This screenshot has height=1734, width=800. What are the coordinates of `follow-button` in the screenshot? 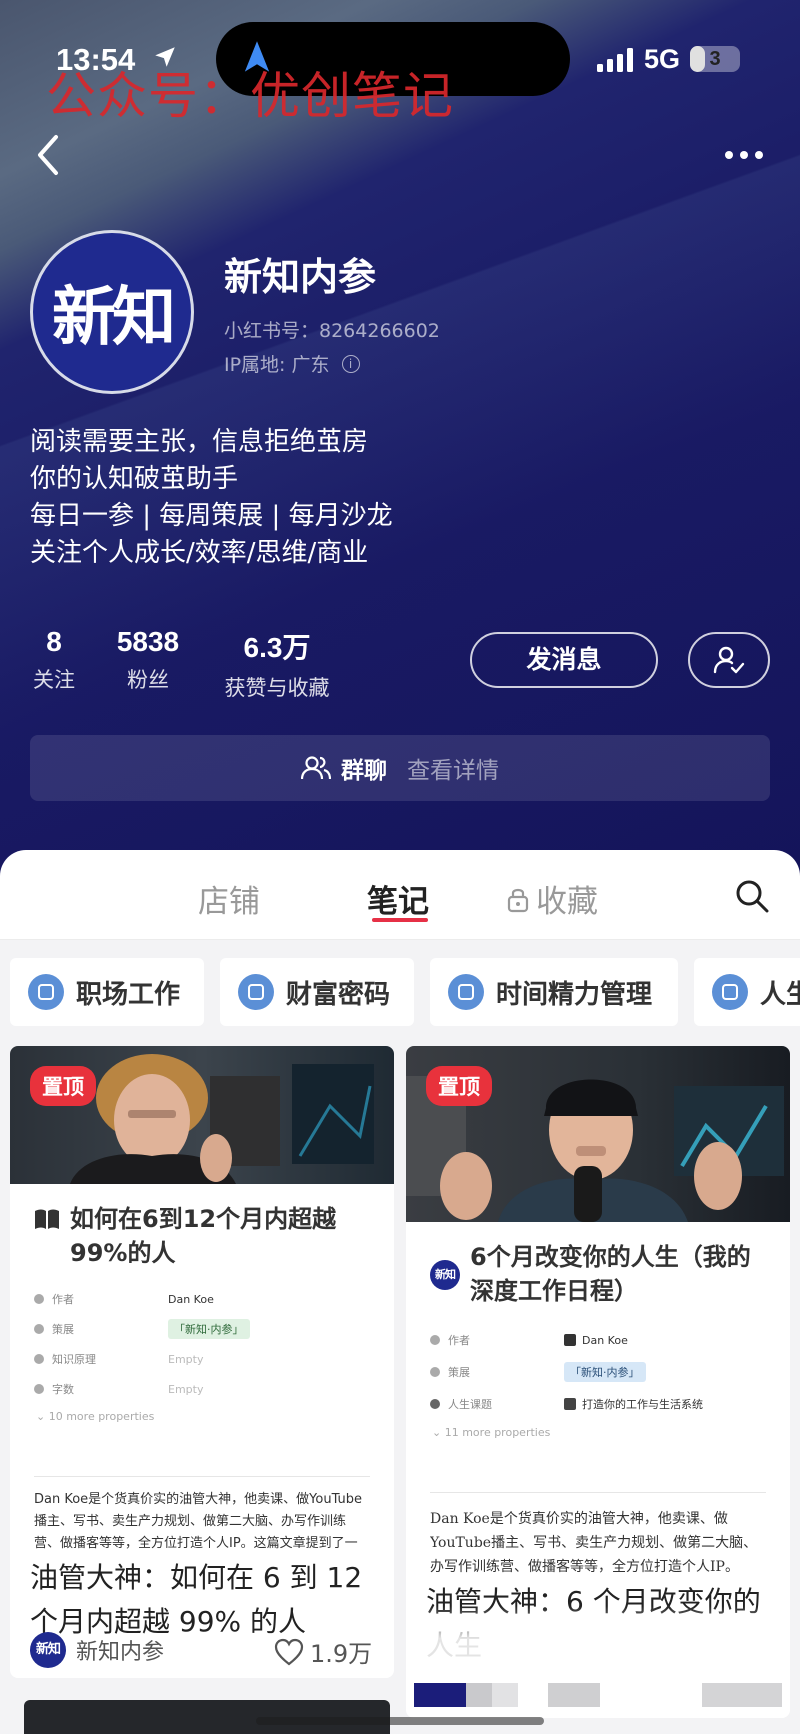 It's located at (729, 660).